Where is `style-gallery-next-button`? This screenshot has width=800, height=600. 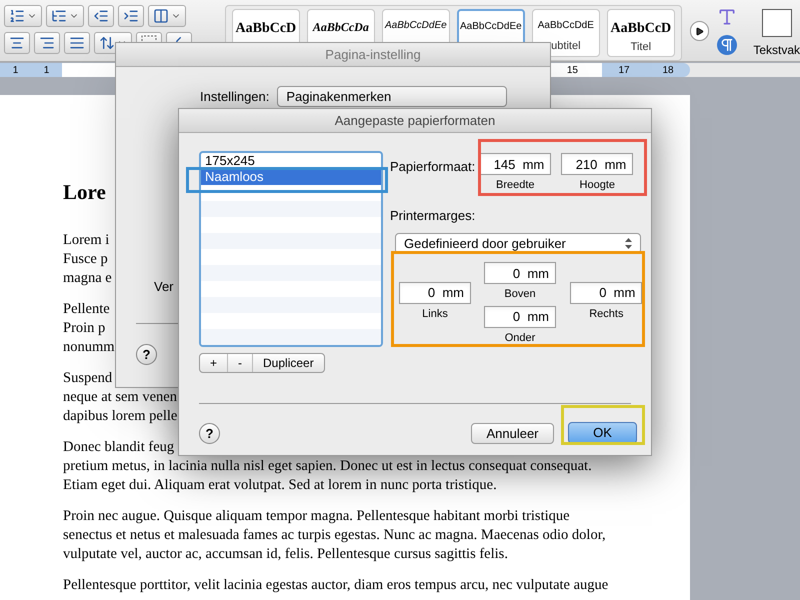
style-gallery-next-button is located at coordinates (700, 31).